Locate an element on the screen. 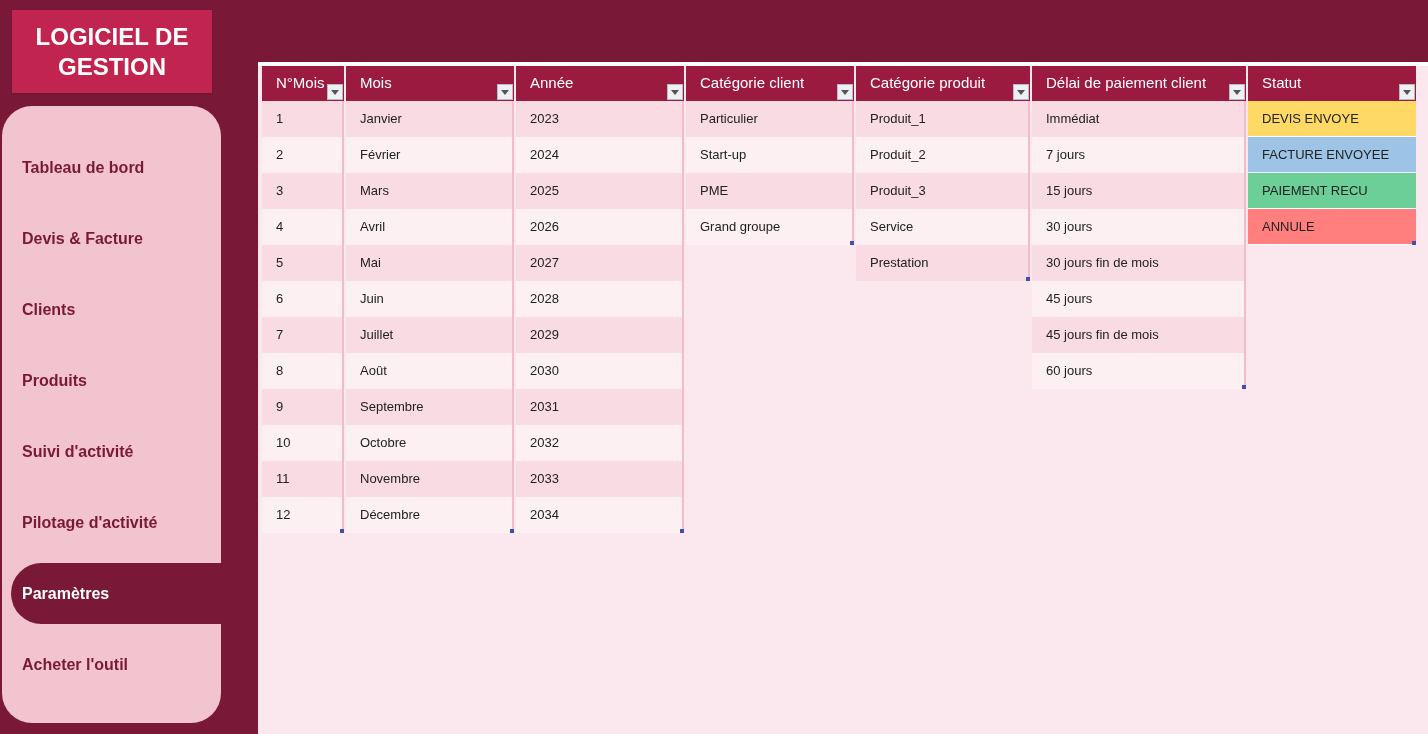 The height and width of the screenshot is (734, 1428). table-cell: 12 is located at coordinates (303, 515).